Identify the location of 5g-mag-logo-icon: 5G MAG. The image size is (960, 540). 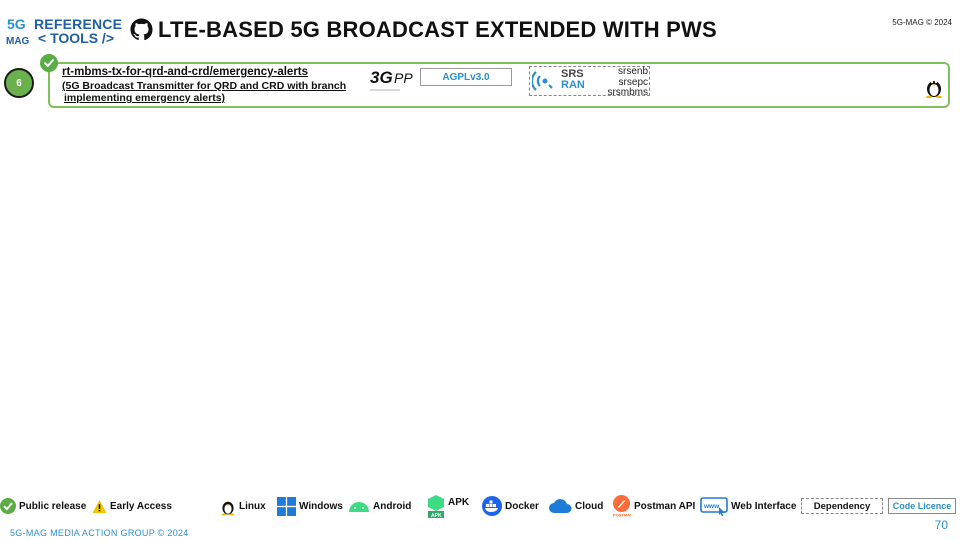
(18, 31).